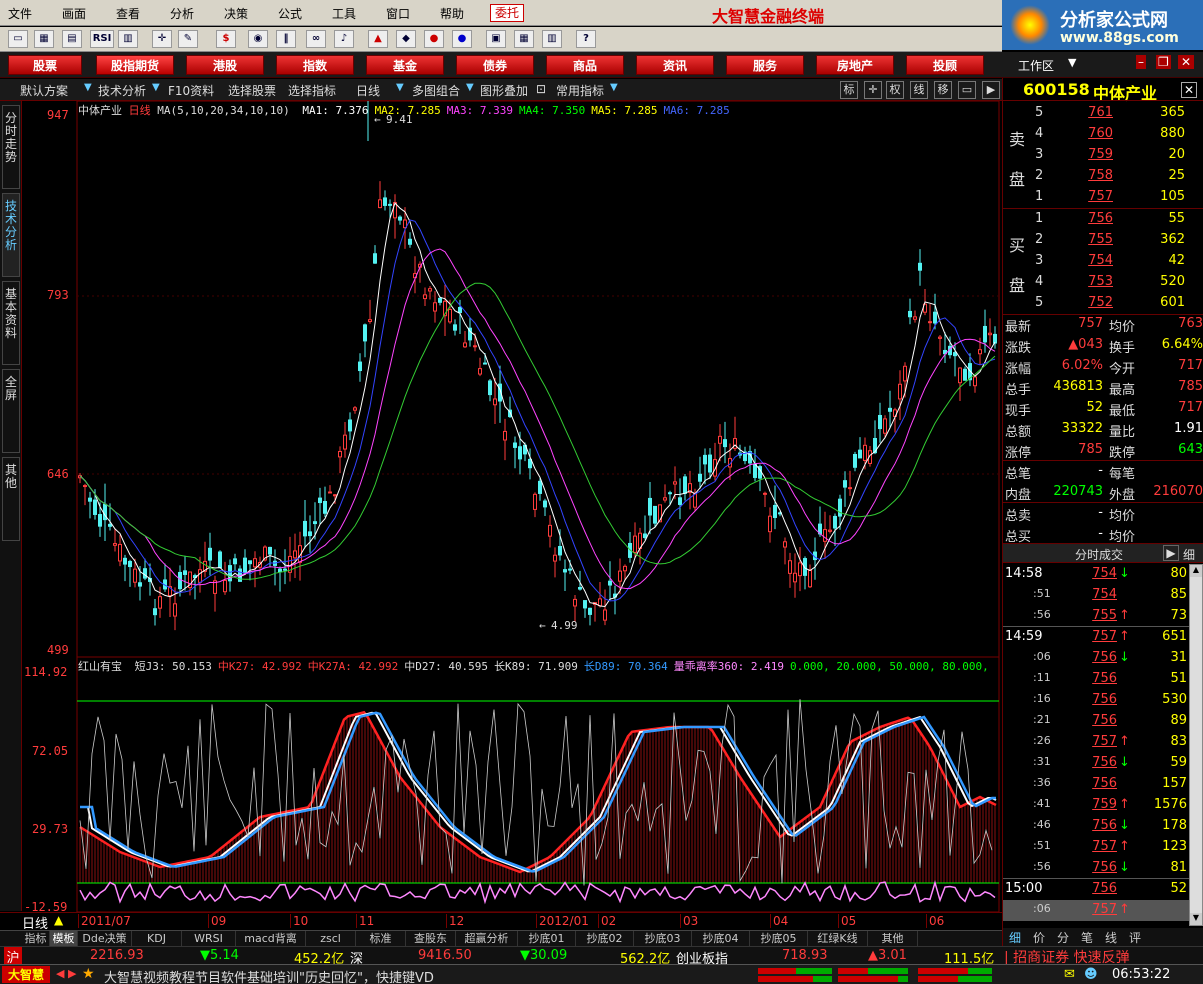  What do you see at coordinates (855, 65) in the screenshot?
I see `cat-realestate: 房地产` at bounding box center [855, 65].